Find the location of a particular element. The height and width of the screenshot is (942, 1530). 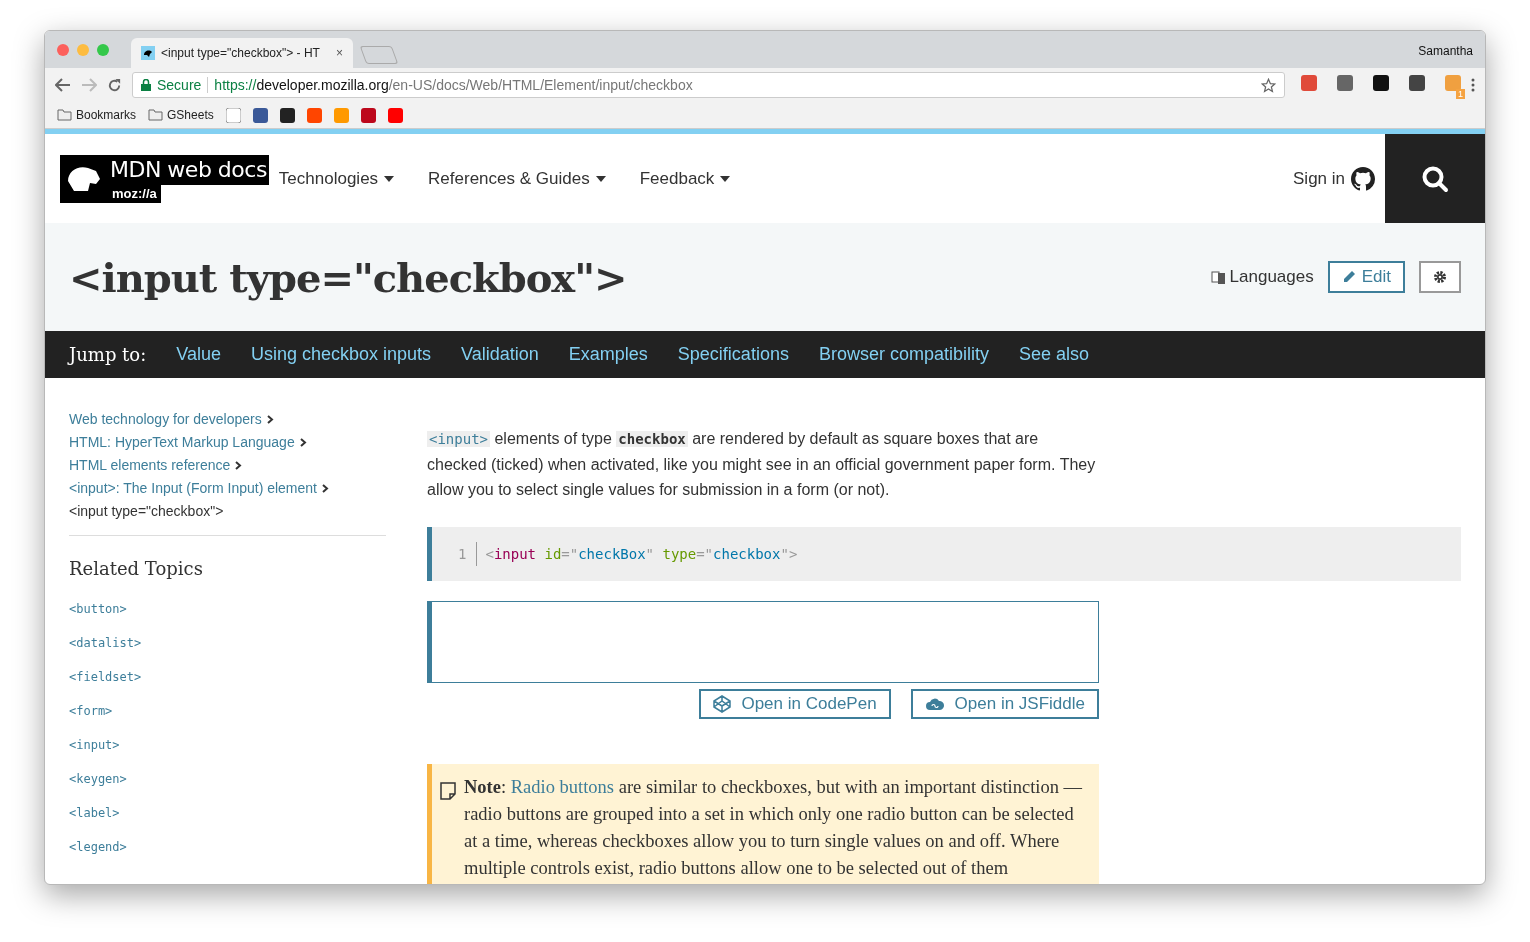

tab-close-button: × is located at coordinates (339, 53).